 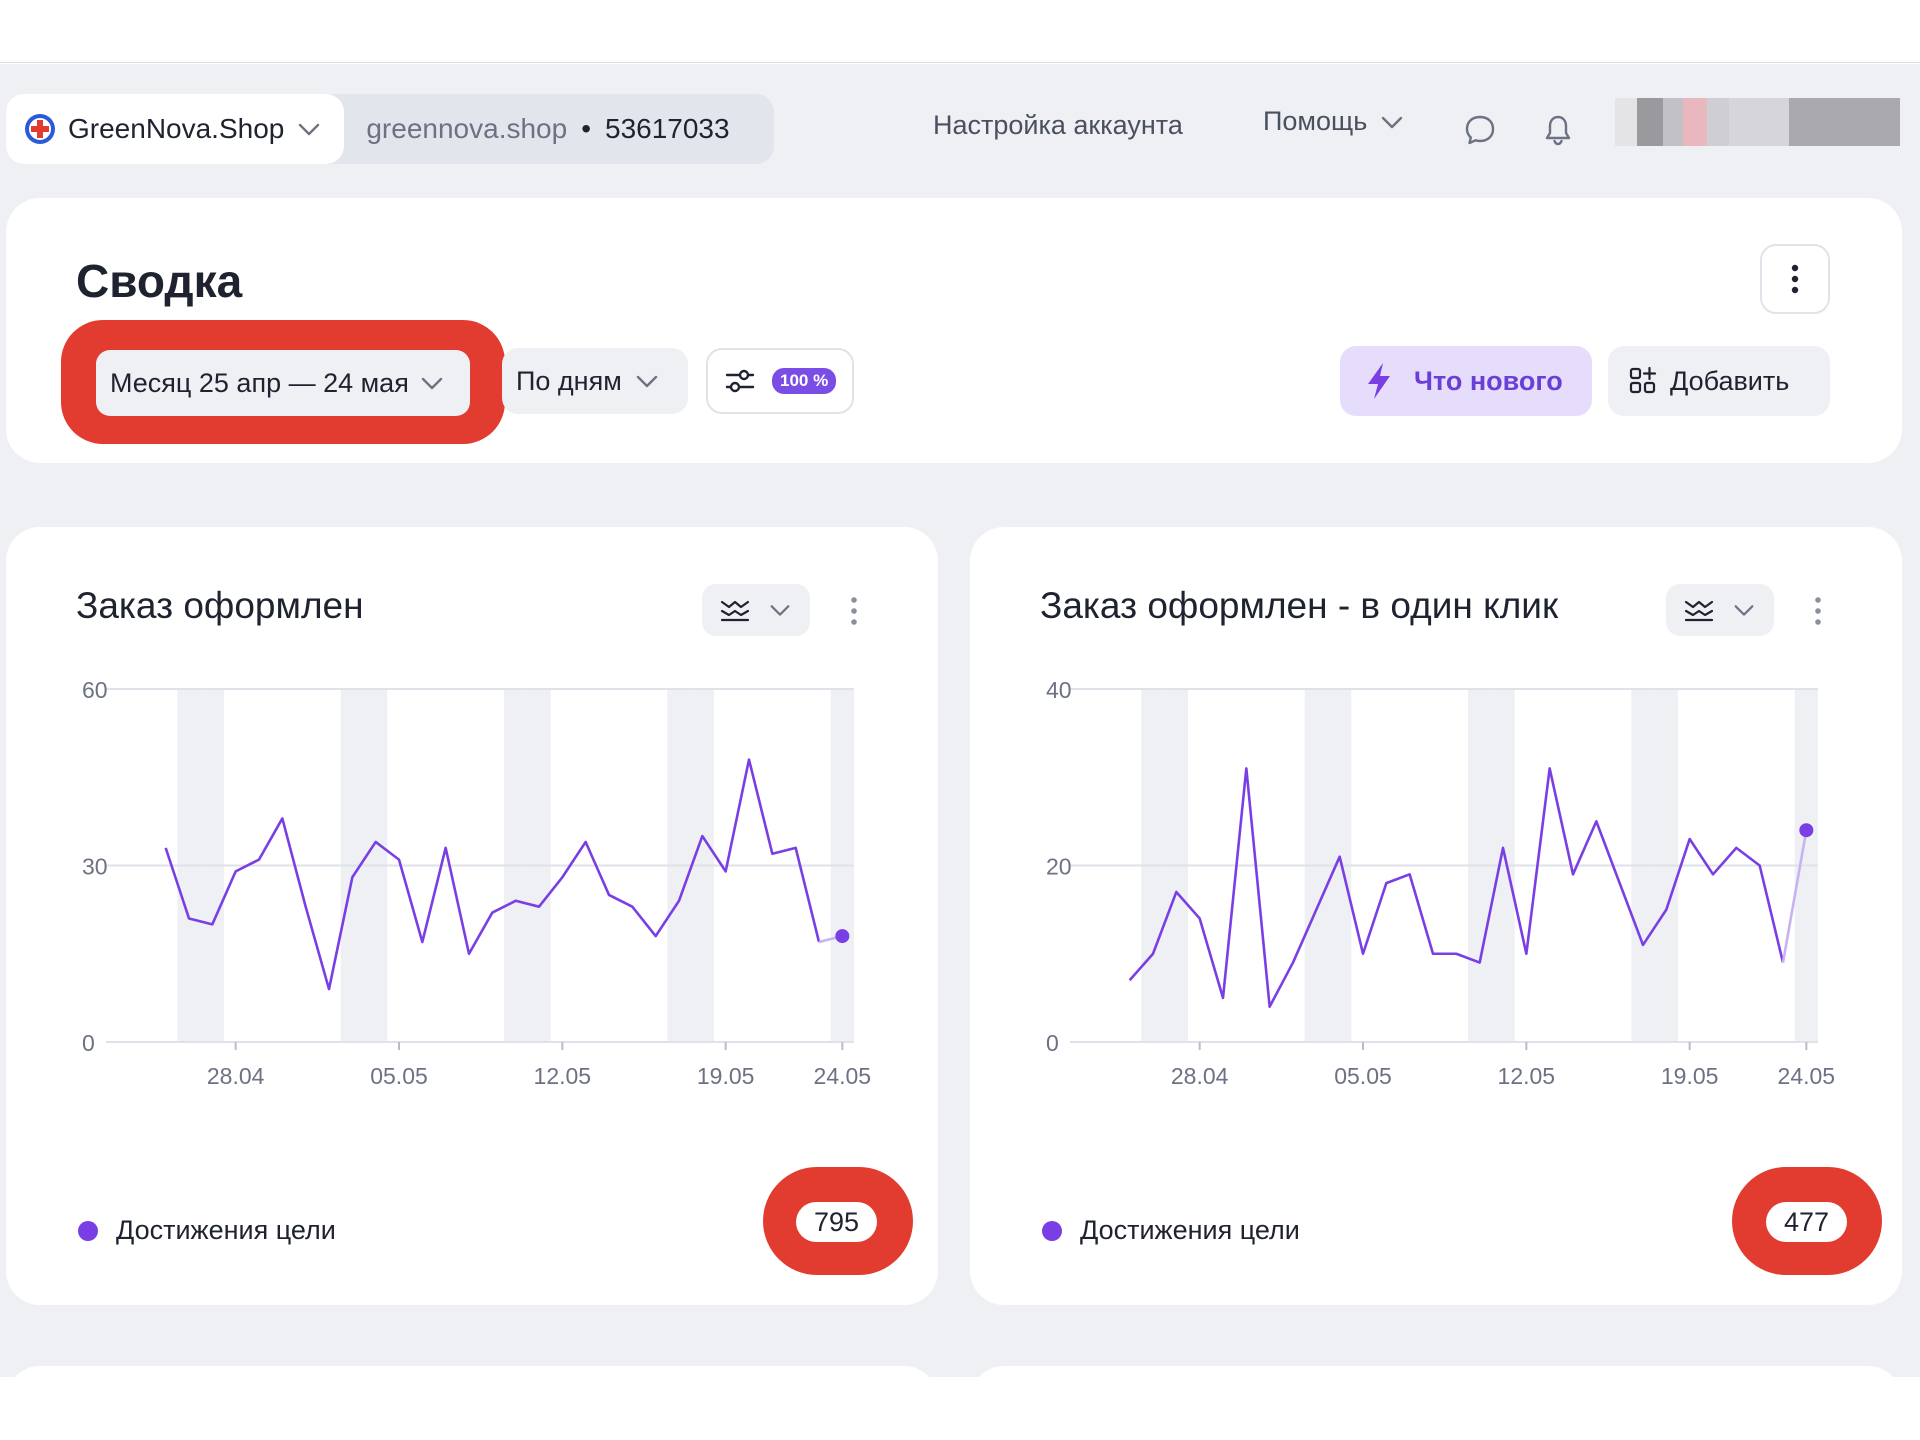 I want to click on period-select: Месяц 25 апр — 24 мая, so click(x=283, y=383).